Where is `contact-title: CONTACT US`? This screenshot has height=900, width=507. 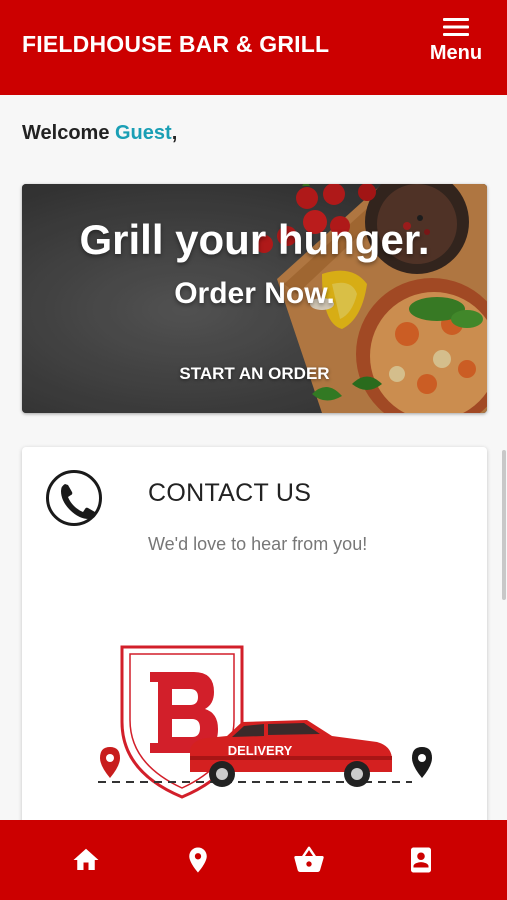
contact-title: CONTACT US is located at coordinates (230, 493).